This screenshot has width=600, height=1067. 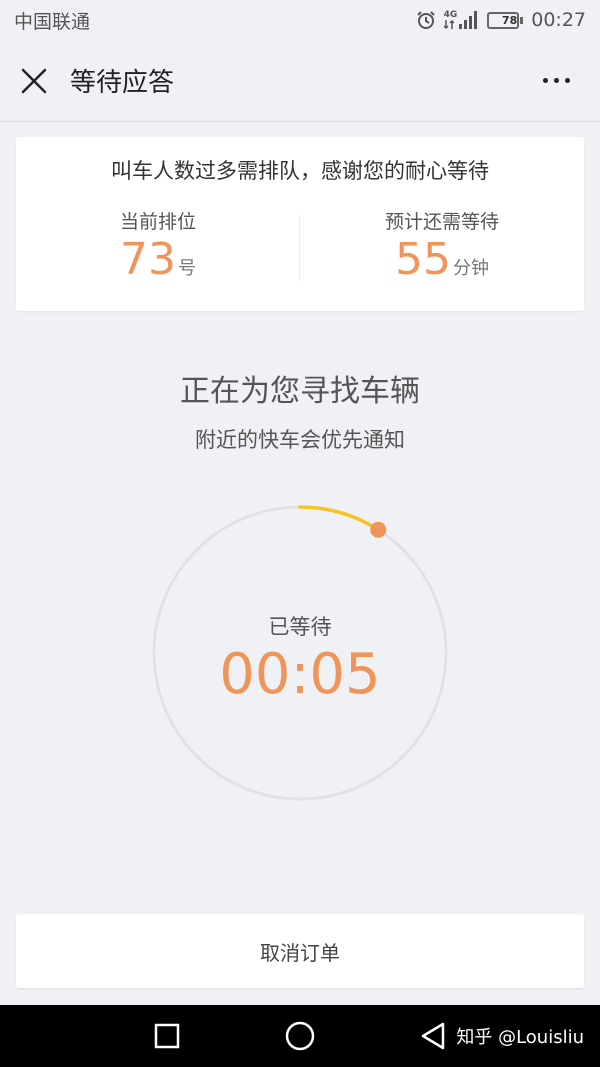 What do you see at coordinates (187, 268) in the screenshot?
I see `queue-position-unit: 号` at bounding box center [187, 268].